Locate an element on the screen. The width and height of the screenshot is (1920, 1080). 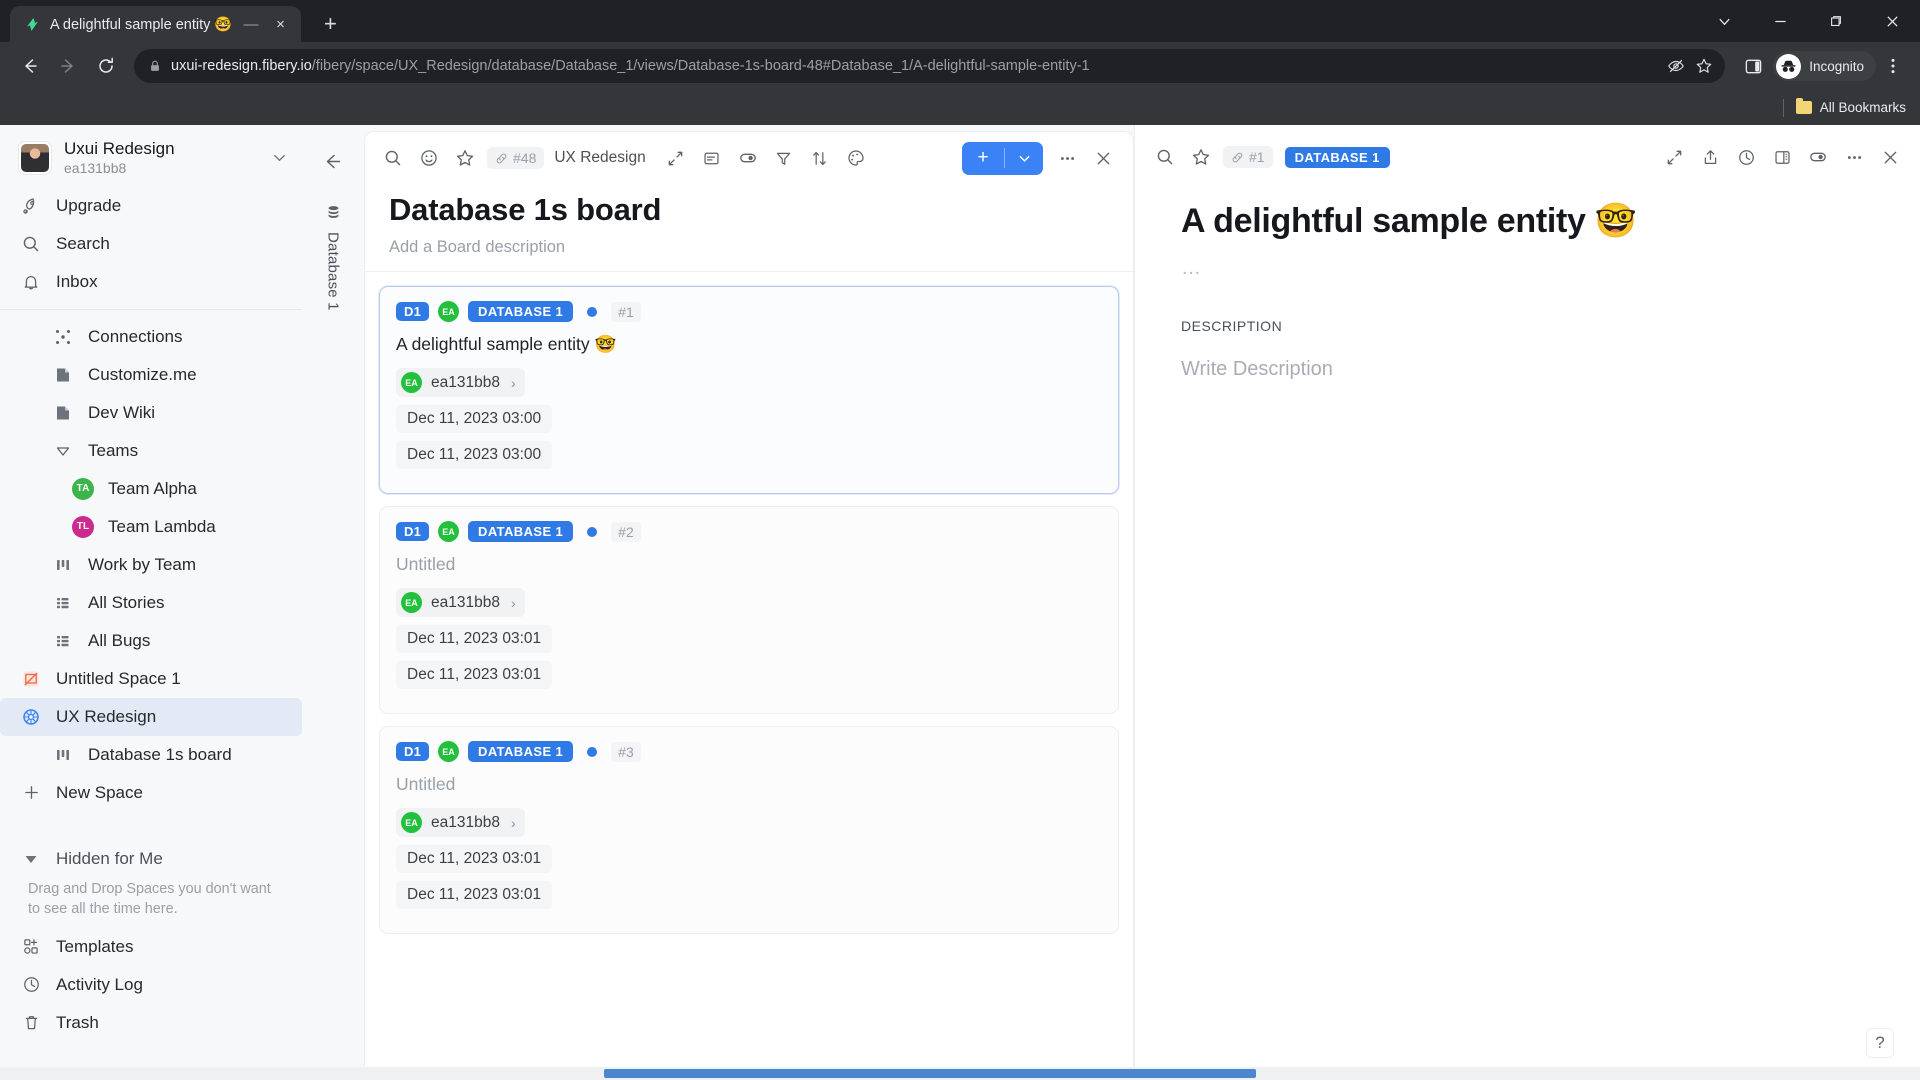
back-button is located at coordinates (30, 66).